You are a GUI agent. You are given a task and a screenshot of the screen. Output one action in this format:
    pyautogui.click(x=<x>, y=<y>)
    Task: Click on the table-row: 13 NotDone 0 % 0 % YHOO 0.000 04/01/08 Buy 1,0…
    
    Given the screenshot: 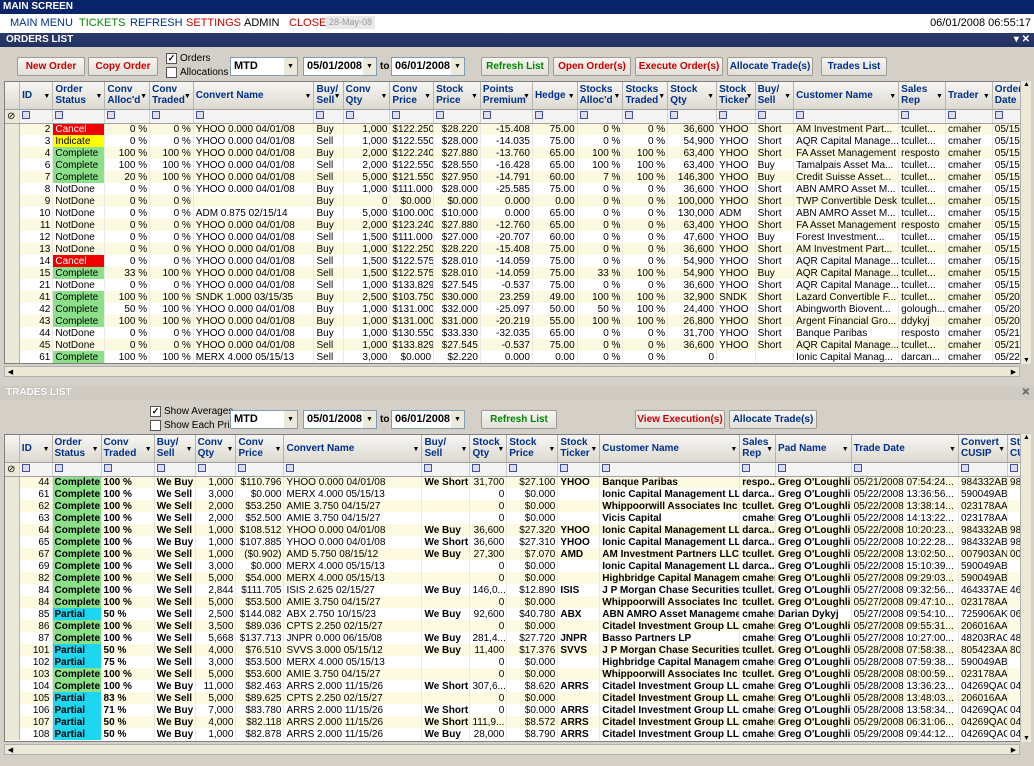 What is the action you would take?
    pyautogui.click(x=513, y=249)
    